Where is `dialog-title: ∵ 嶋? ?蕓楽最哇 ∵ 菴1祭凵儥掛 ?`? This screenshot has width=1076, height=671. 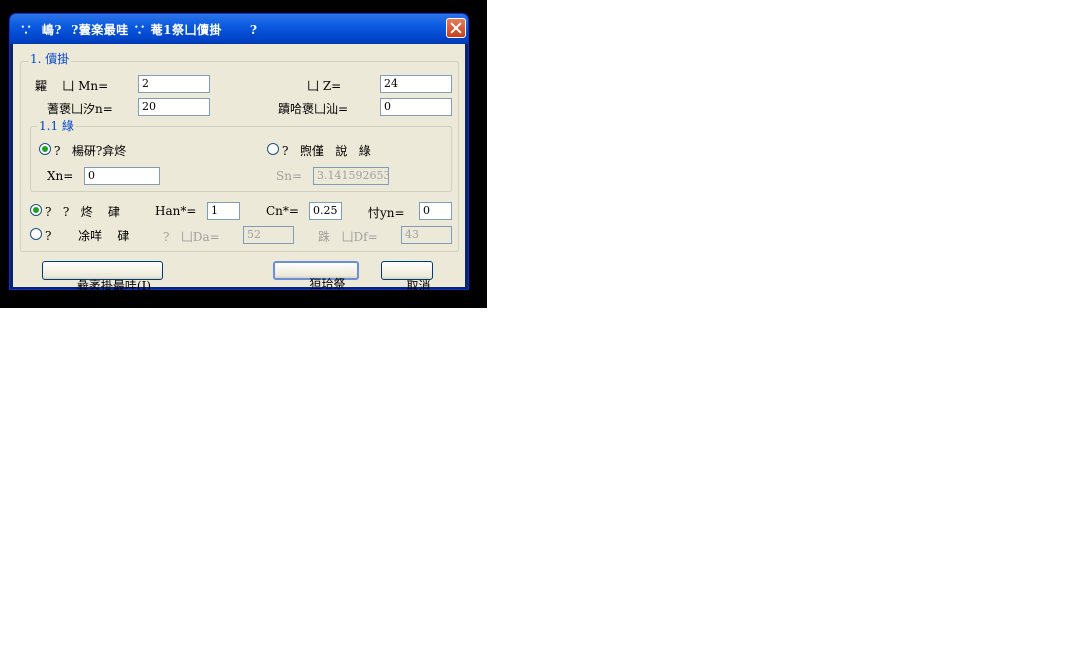 dialog-title: ∵ 嶋? ?蕓楽最哇 ∵ 菴1祭凵儥掛 ? is located at coordinates (139, 30).